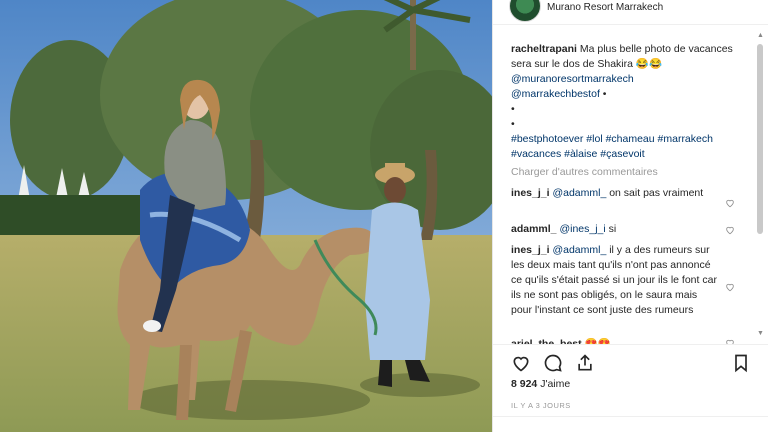  I want to click on caption-mention: @muranoresortmarrakech, so click(572, 79).